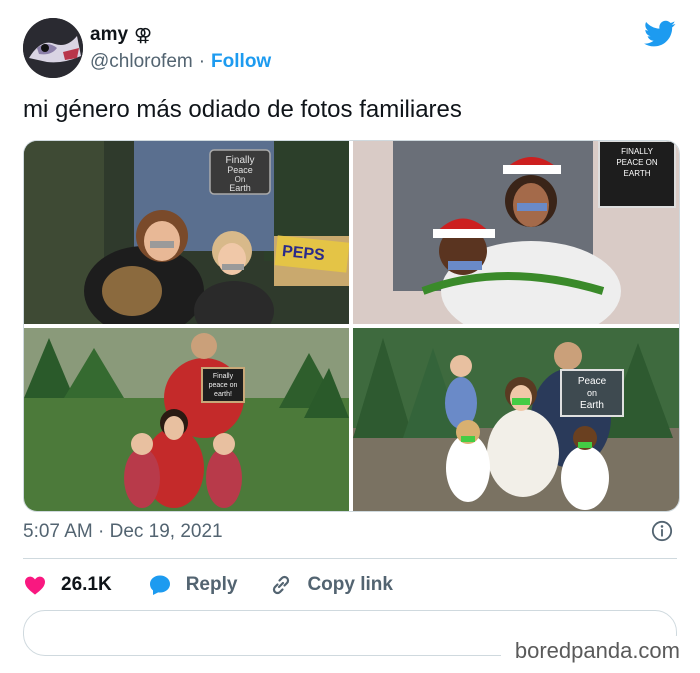  I want to click on reply-bubble-icon, so click(159, 585).